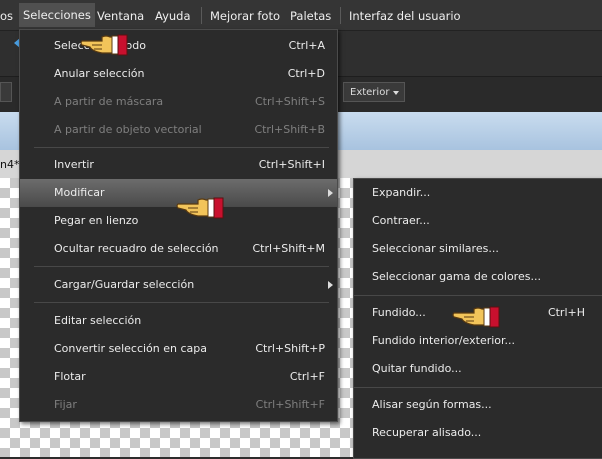 The height and width of the screenshot is (459, 602). What do you see at coordinates (173, 16) in the screenshot?
I see `menubar-item-ayuda: Ayuda` at bounding box center [173, 16].